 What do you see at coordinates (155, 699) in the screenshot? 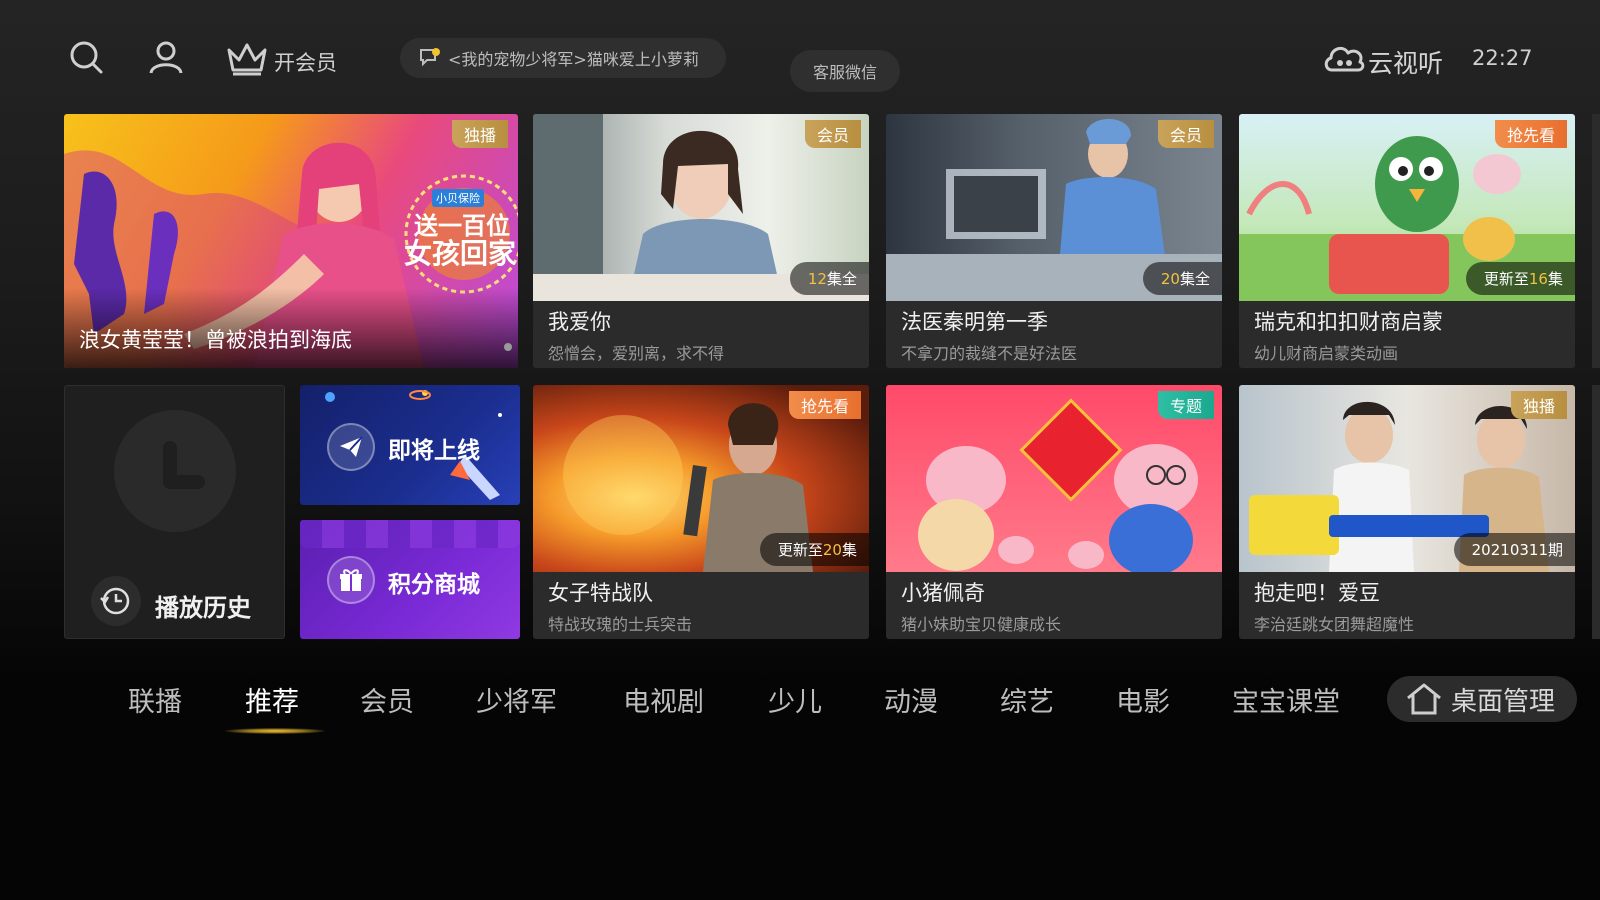
I see `tab-lianbo: 联播` at bounding box center [155, 699].